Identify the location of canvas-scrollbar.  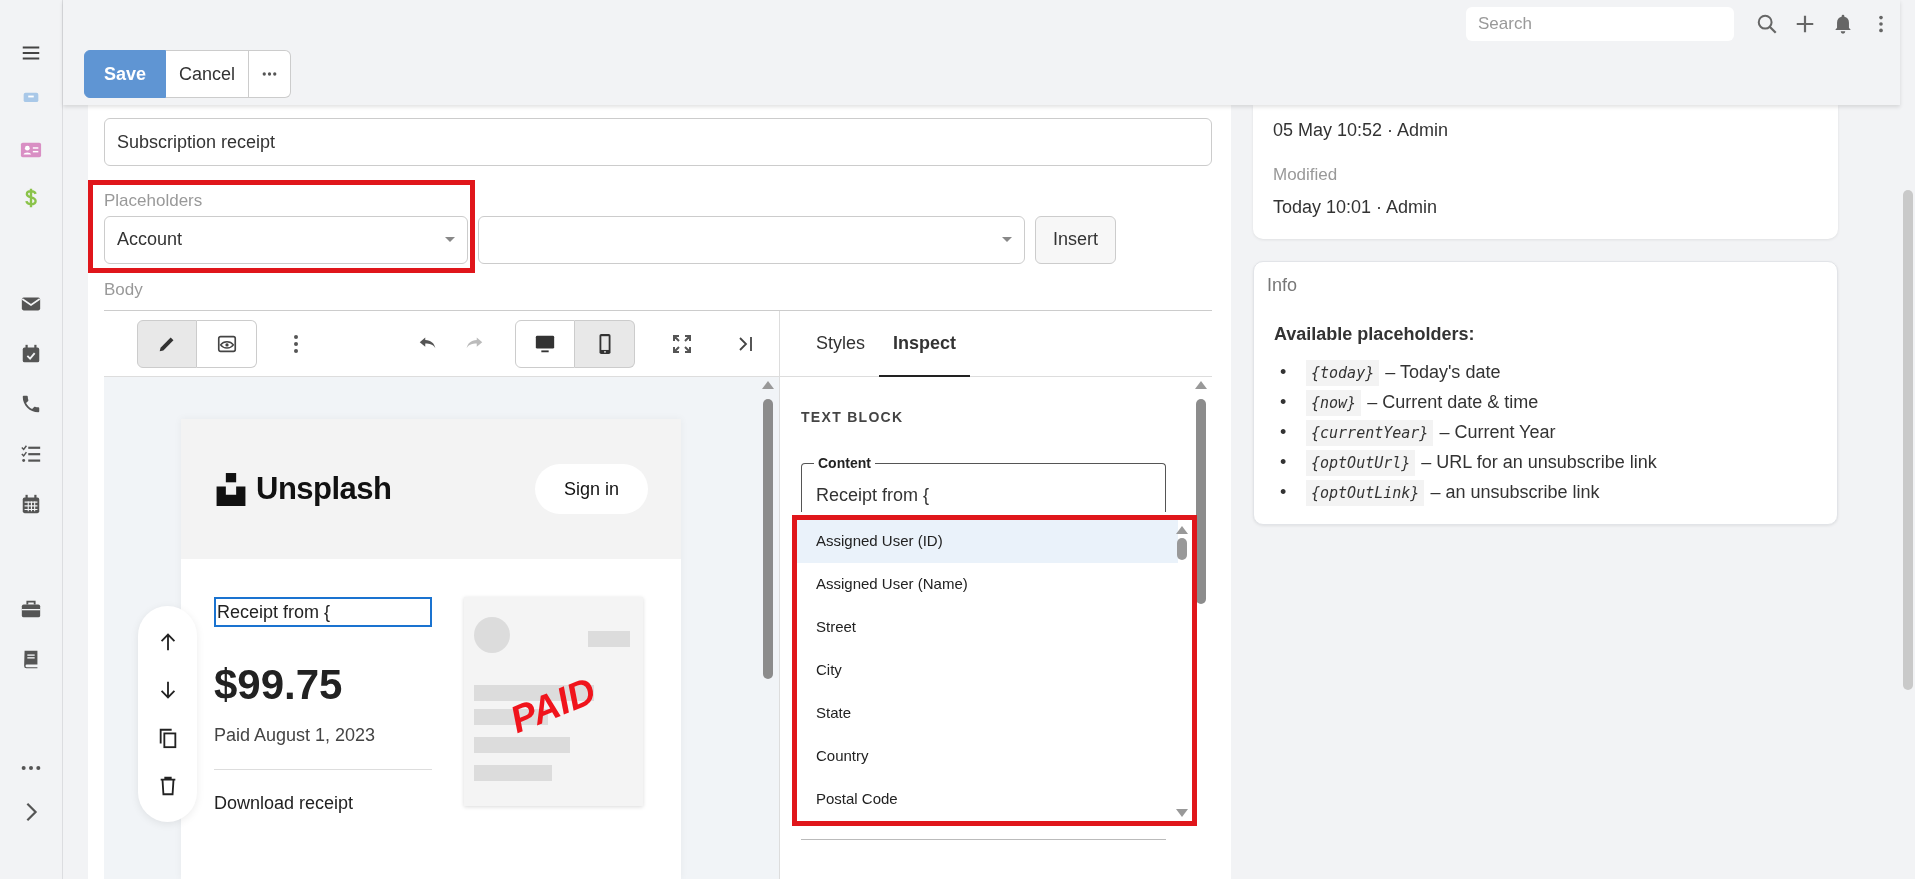
(768, 539).